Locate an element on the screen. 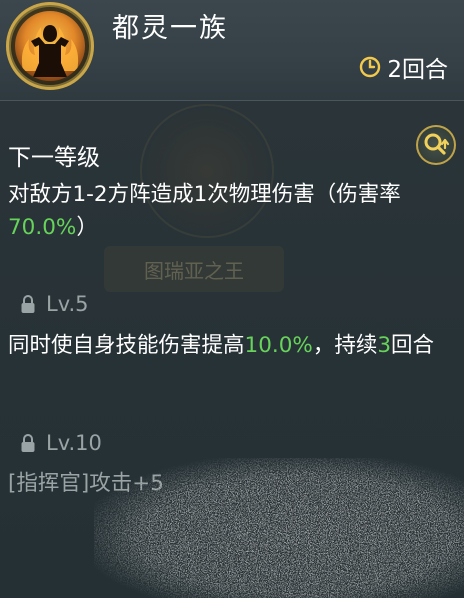 The image size is (464, 598). level-5-desc-text: 同时使自身技能伤害提高 is located at coordinates (126, 345).